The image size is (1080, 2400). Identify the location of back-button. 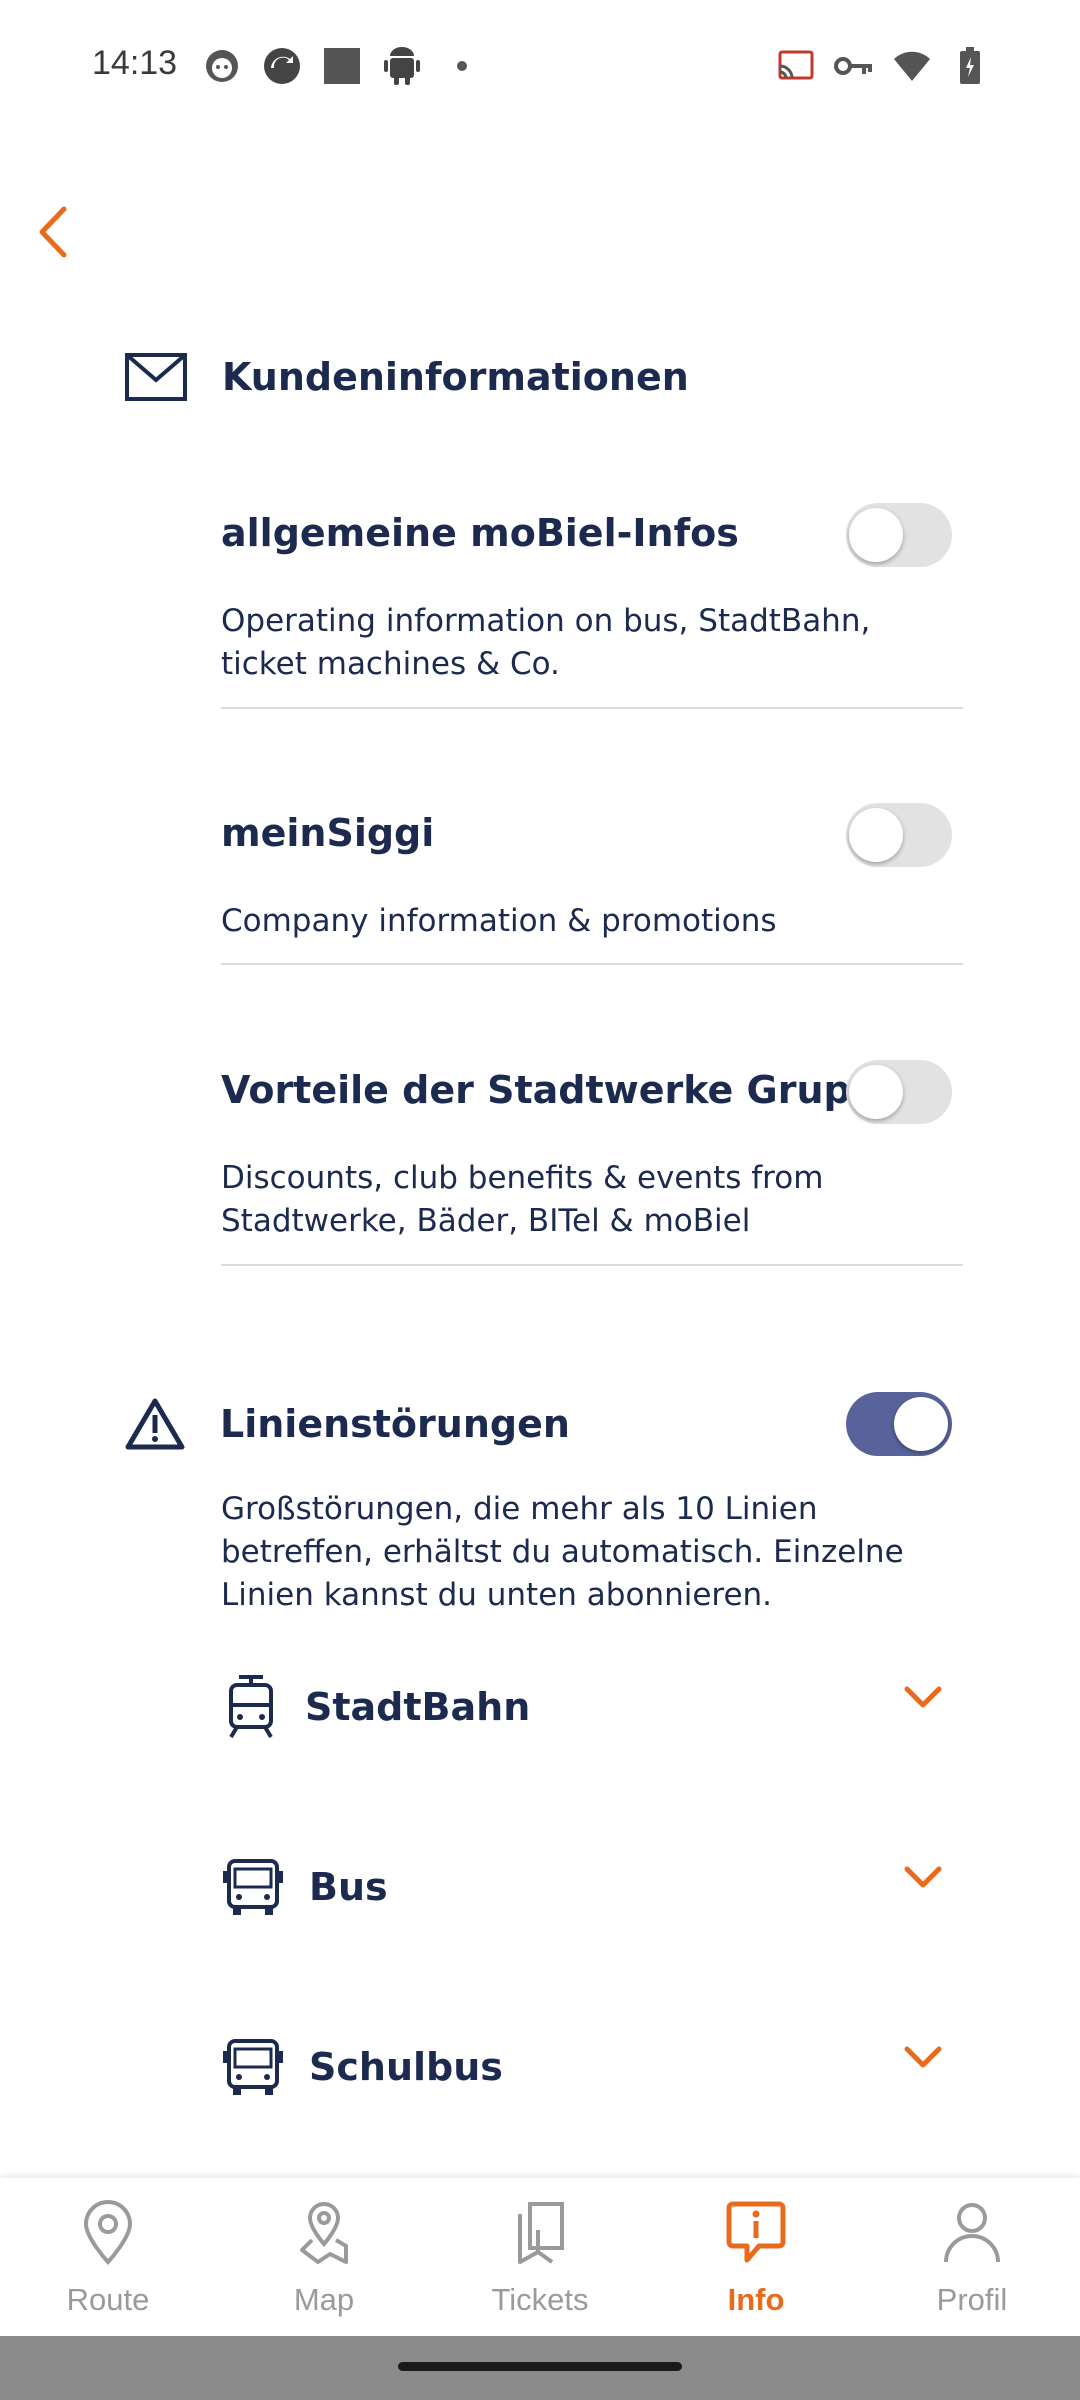
(81, 232).